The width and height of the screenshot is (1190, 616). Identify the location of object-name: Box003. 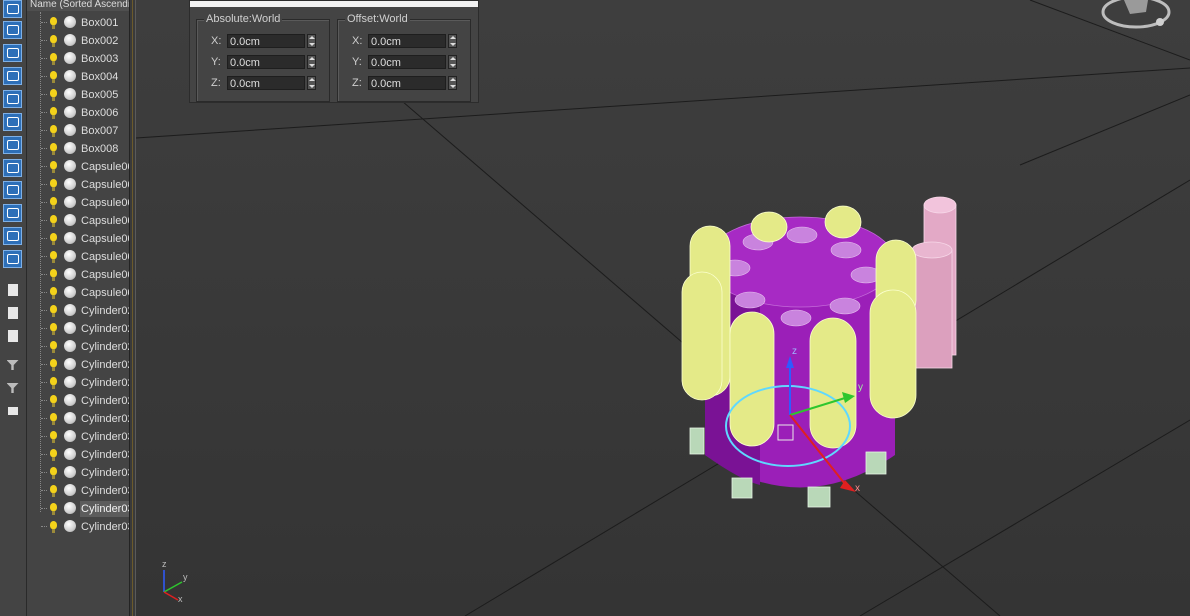
(104, 59).